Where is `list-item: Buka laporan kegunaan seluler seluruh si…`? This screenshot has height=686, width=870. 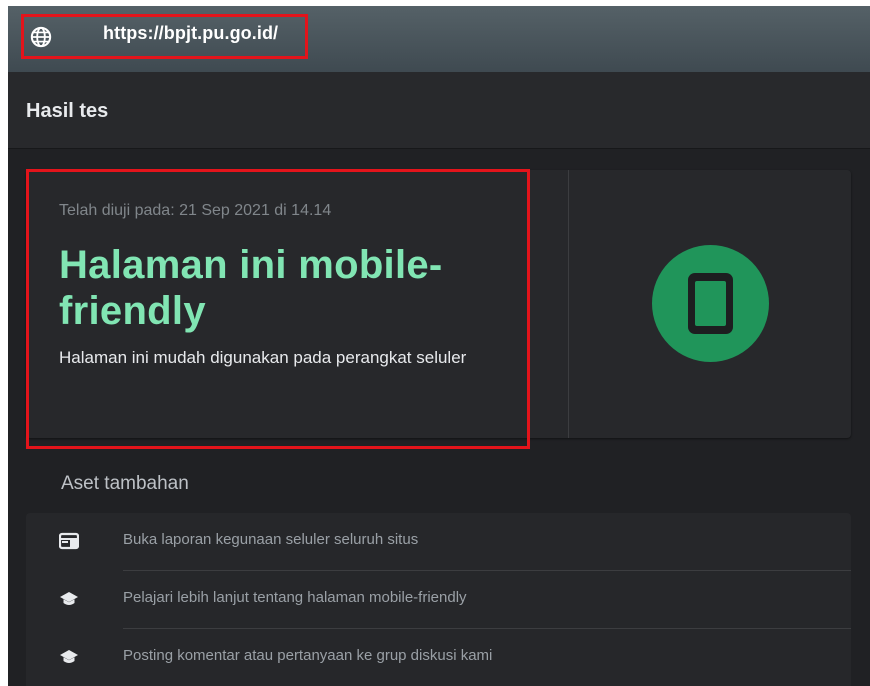 list-item: Buka laporan kegunaan seluler seluruh si… is located at coordinates (438, 541).